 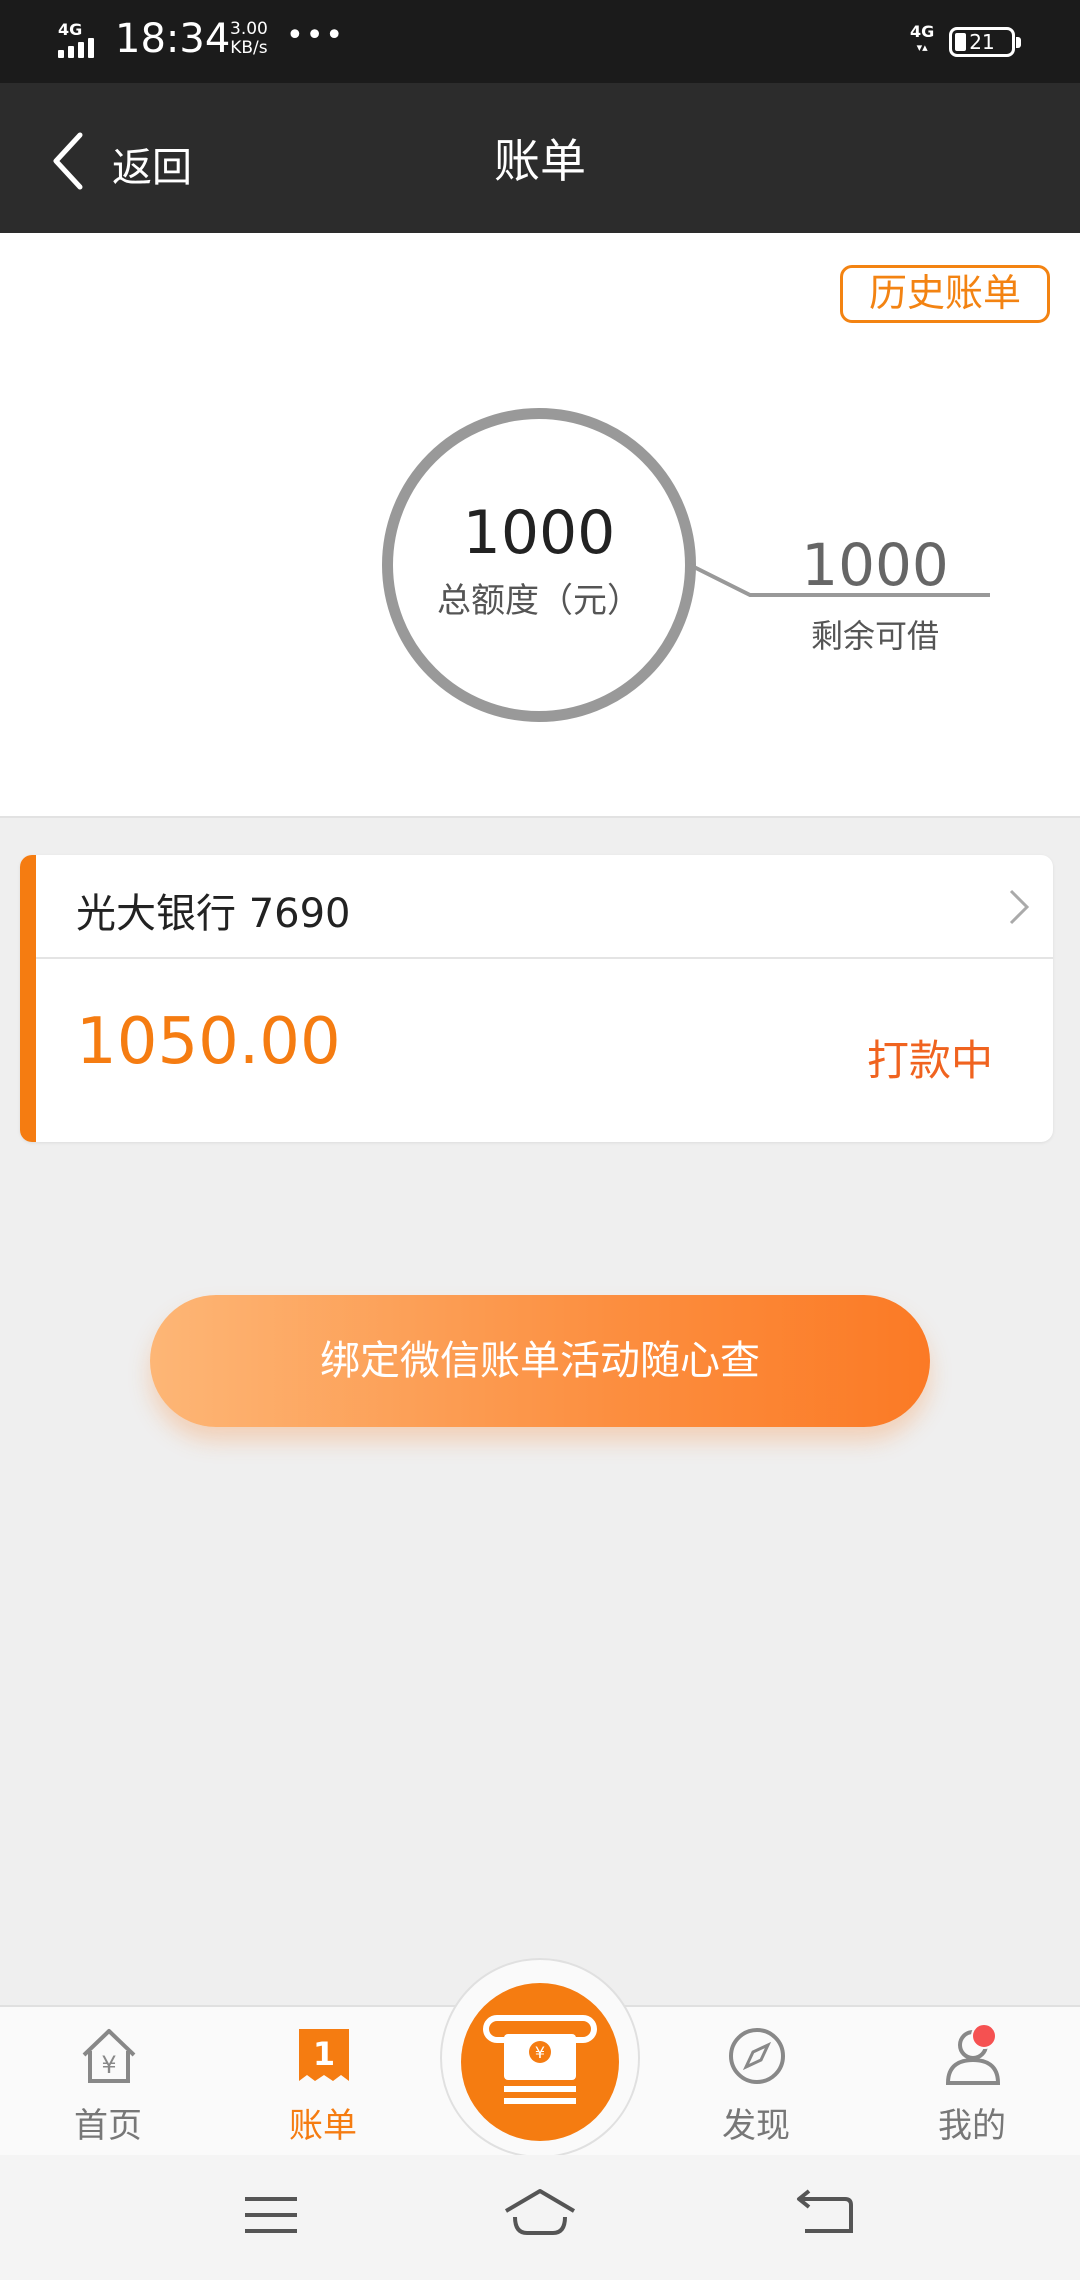 I want to click on compass-icon, so click(x=757, y=2056).